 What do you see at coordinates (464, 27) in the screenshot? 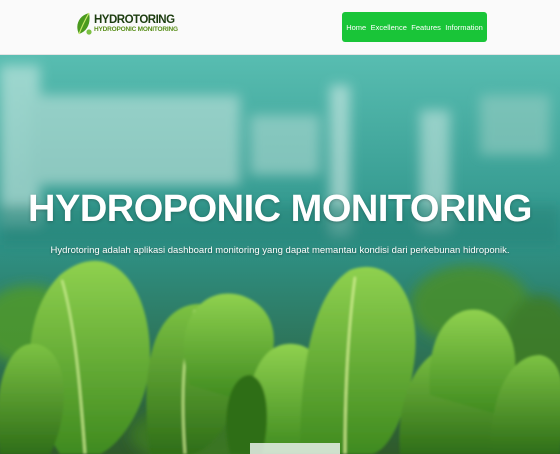
I see `nav-information: Information` at bounding box center [464, 27].